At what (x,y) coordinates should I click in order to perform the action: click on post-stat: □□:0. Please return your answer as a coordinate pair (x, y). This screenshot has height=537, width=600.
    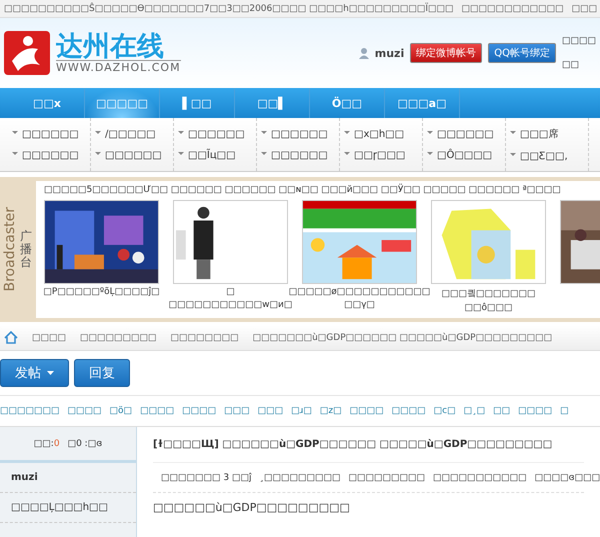
    Looking at the image, I should click on (47, 443).